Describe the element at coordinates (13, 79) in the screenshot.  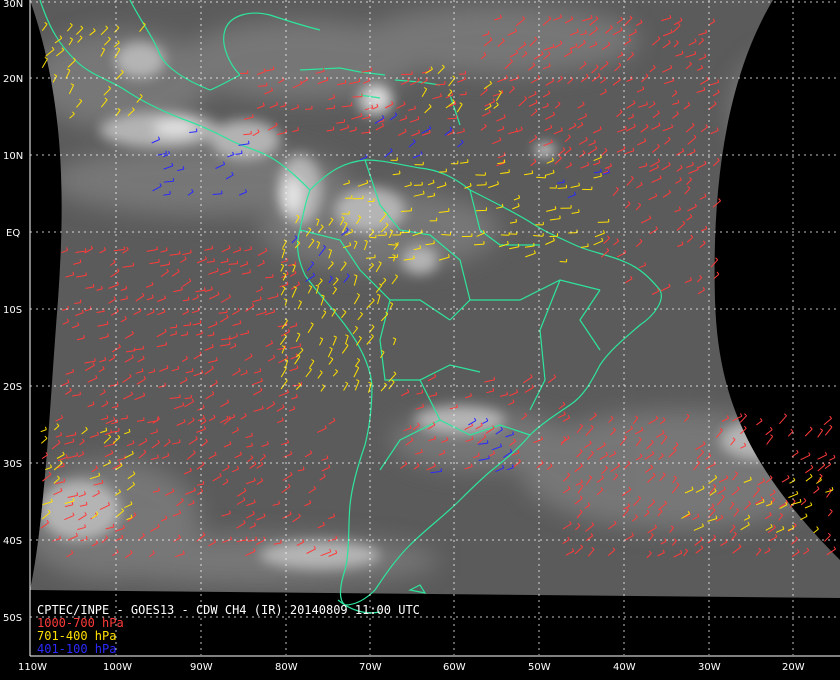
I see `lat-label-20n: 20N` at that location.